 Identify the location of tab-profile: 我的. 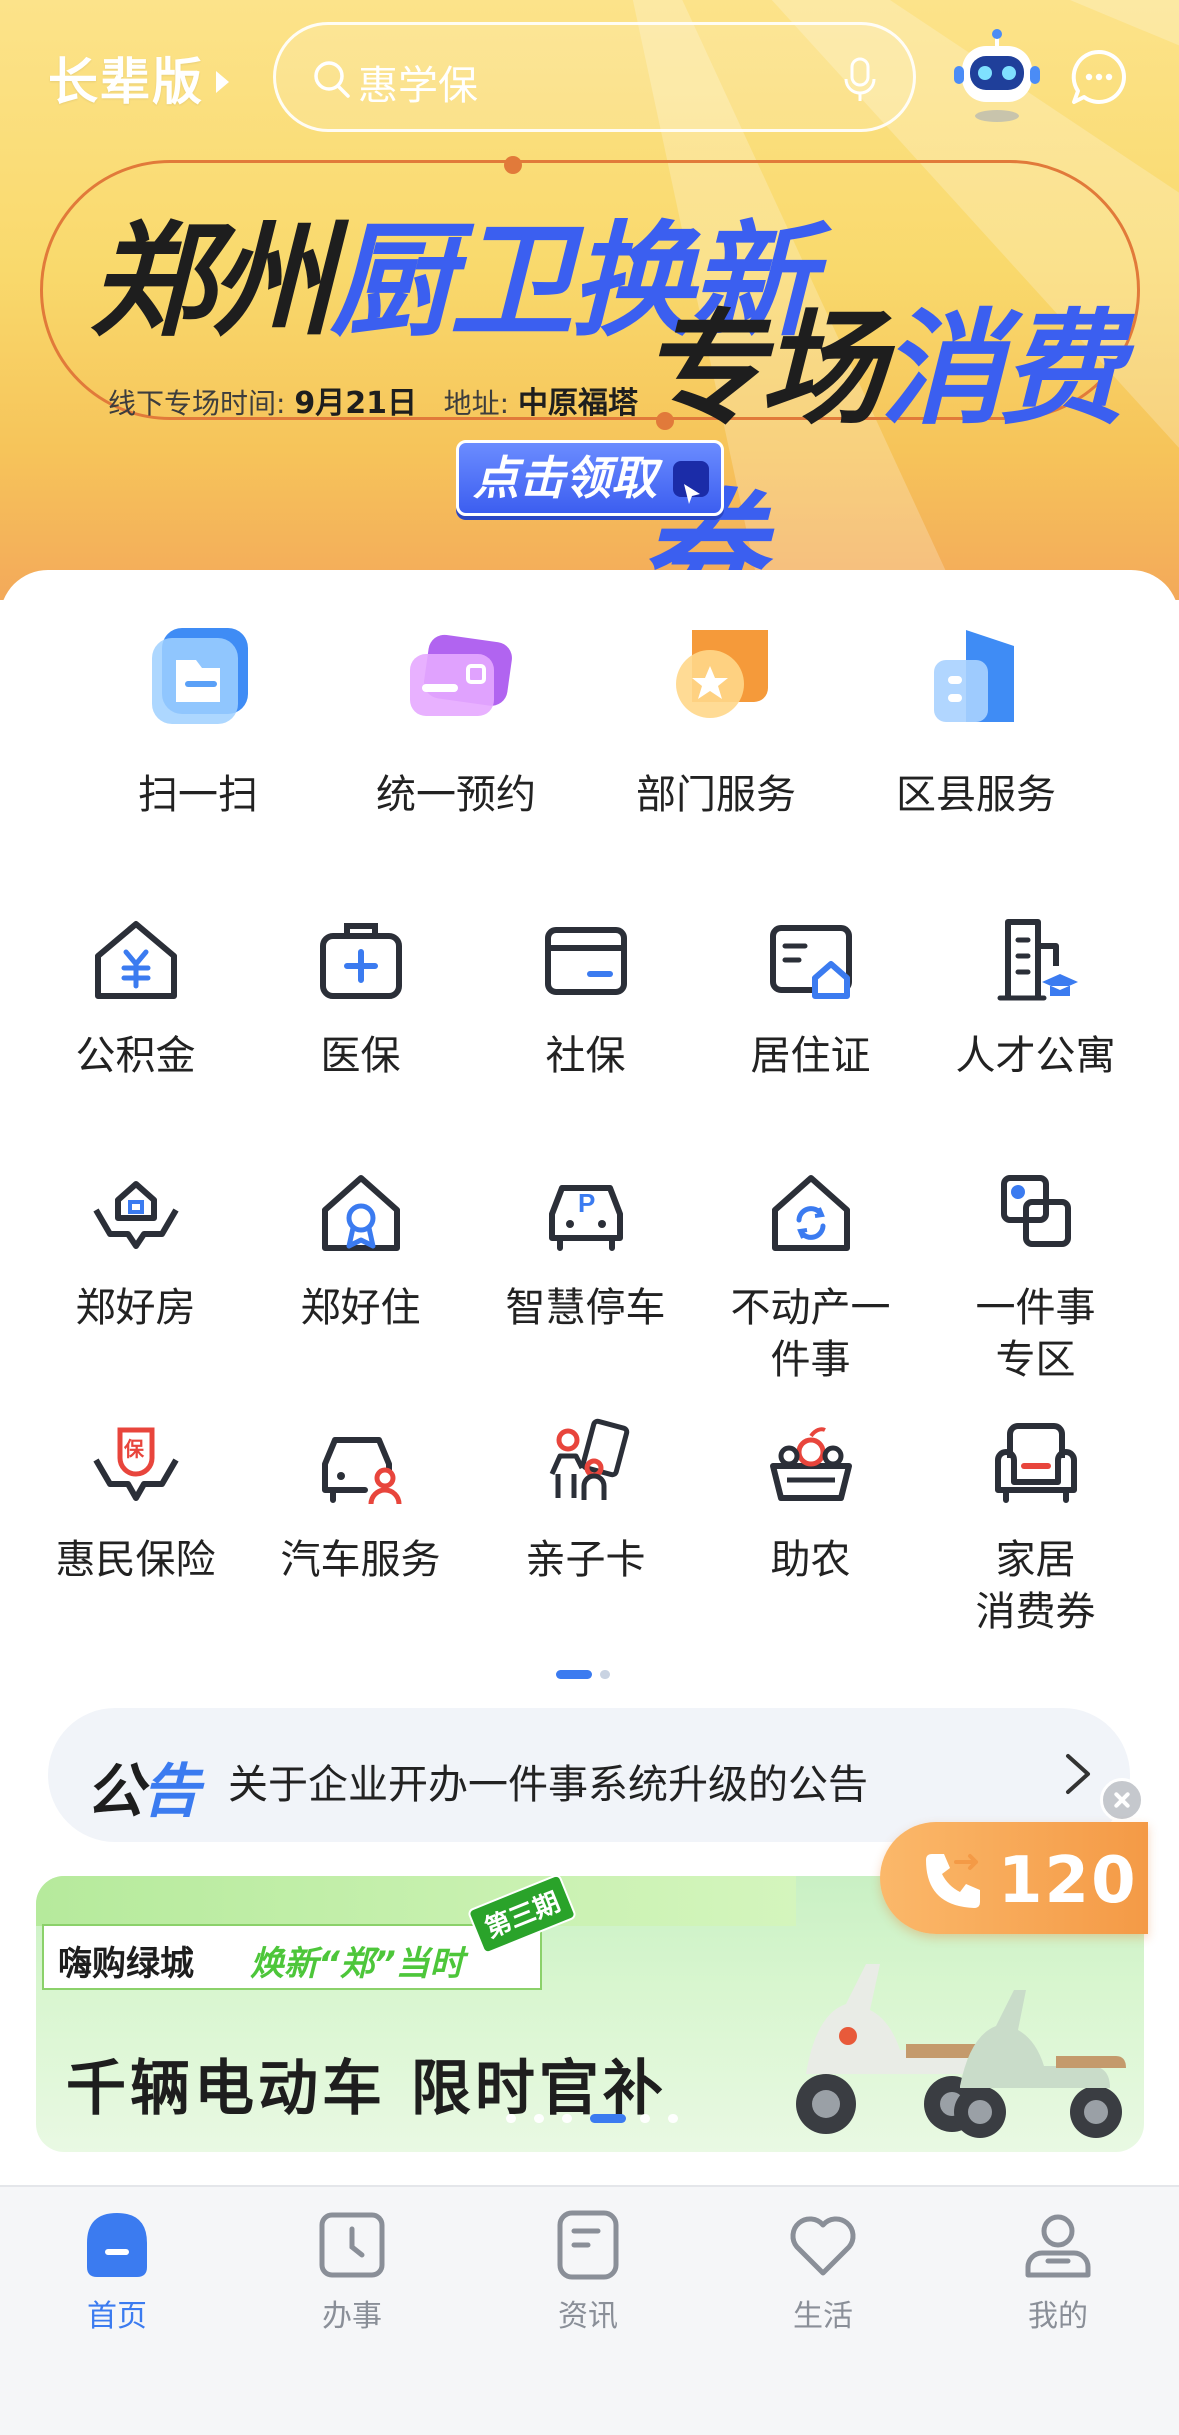
(1058, 2272).